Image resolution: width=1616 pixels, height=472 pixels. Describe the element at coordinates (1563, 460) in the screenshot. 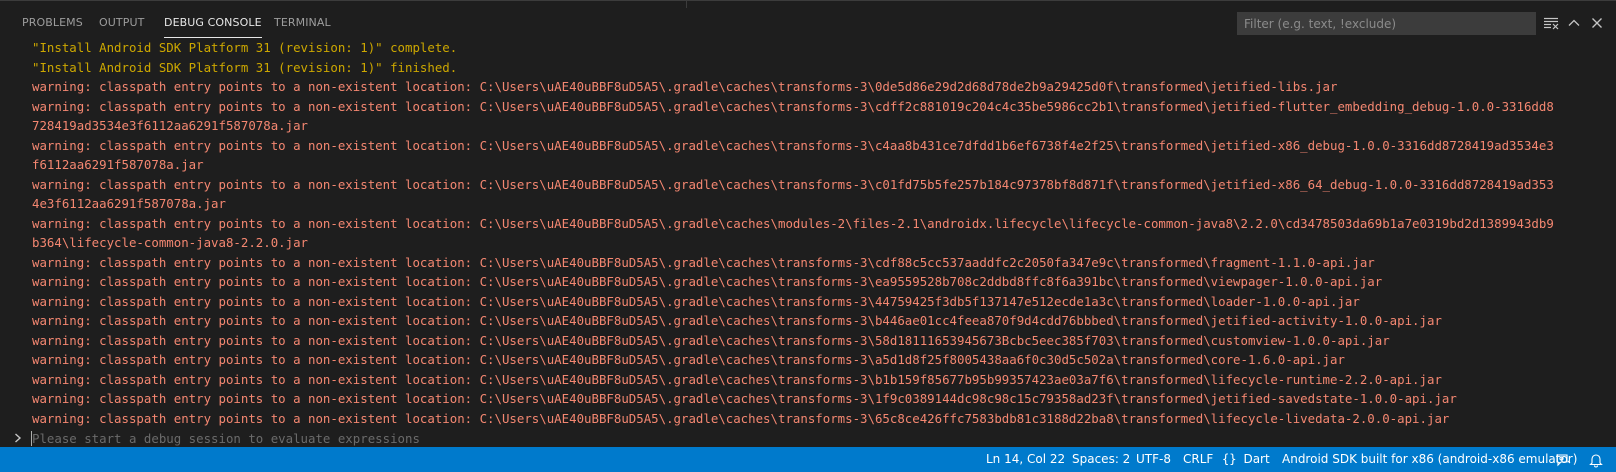

I see `feedback-icon` at that location.